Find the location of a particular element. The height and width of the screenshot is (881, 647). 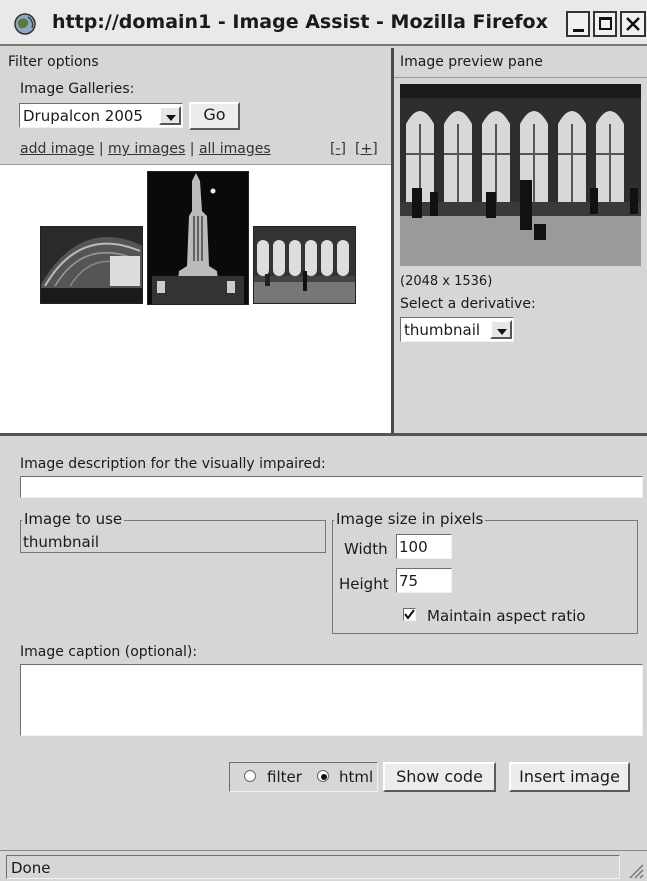

status-bar: Done is located at coordinates (323, 865).